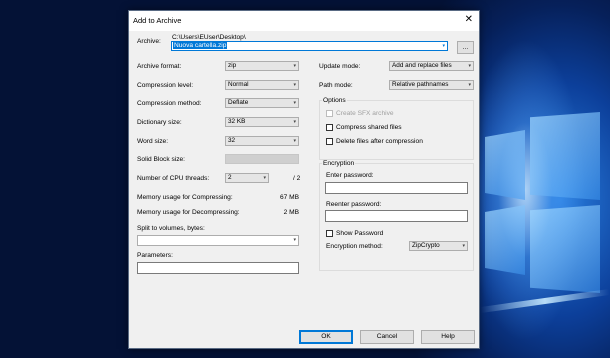  What do you see at coordinates (354, 204) in the screenshot?
I see `reenter-password-label: Reenter password:` at bounding box center [354, 204].